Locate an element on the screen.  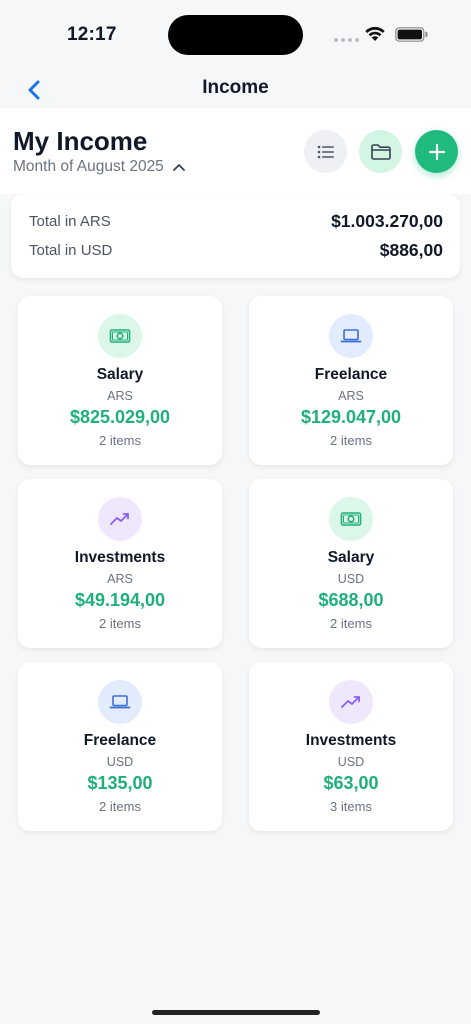
category-amount: $688,00 is located at coordinates (351, 600).